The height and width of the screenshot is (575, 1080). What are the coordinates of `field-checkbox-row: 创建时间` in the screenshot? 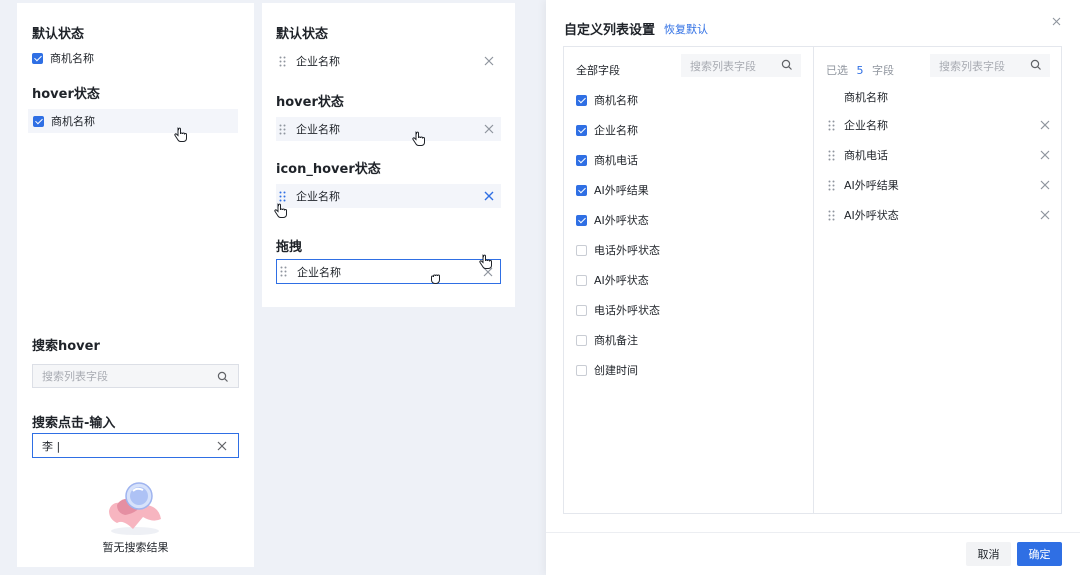 It's located at (607, 370).